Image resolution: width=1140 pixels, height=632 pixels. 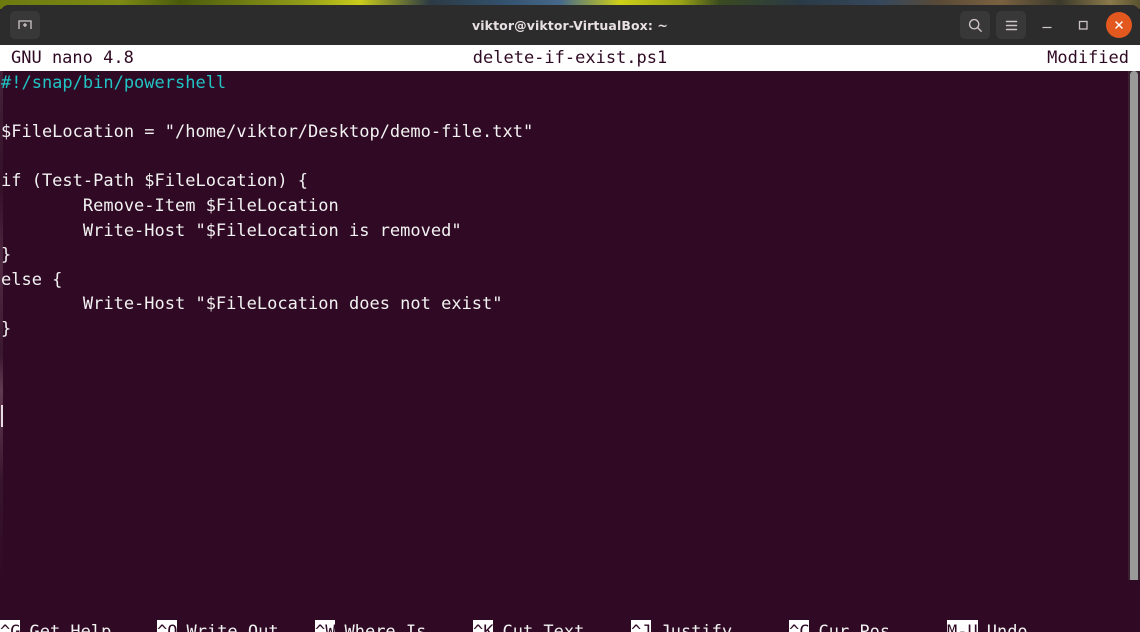 I want to click on search-icon, so click(x=975, y=25).